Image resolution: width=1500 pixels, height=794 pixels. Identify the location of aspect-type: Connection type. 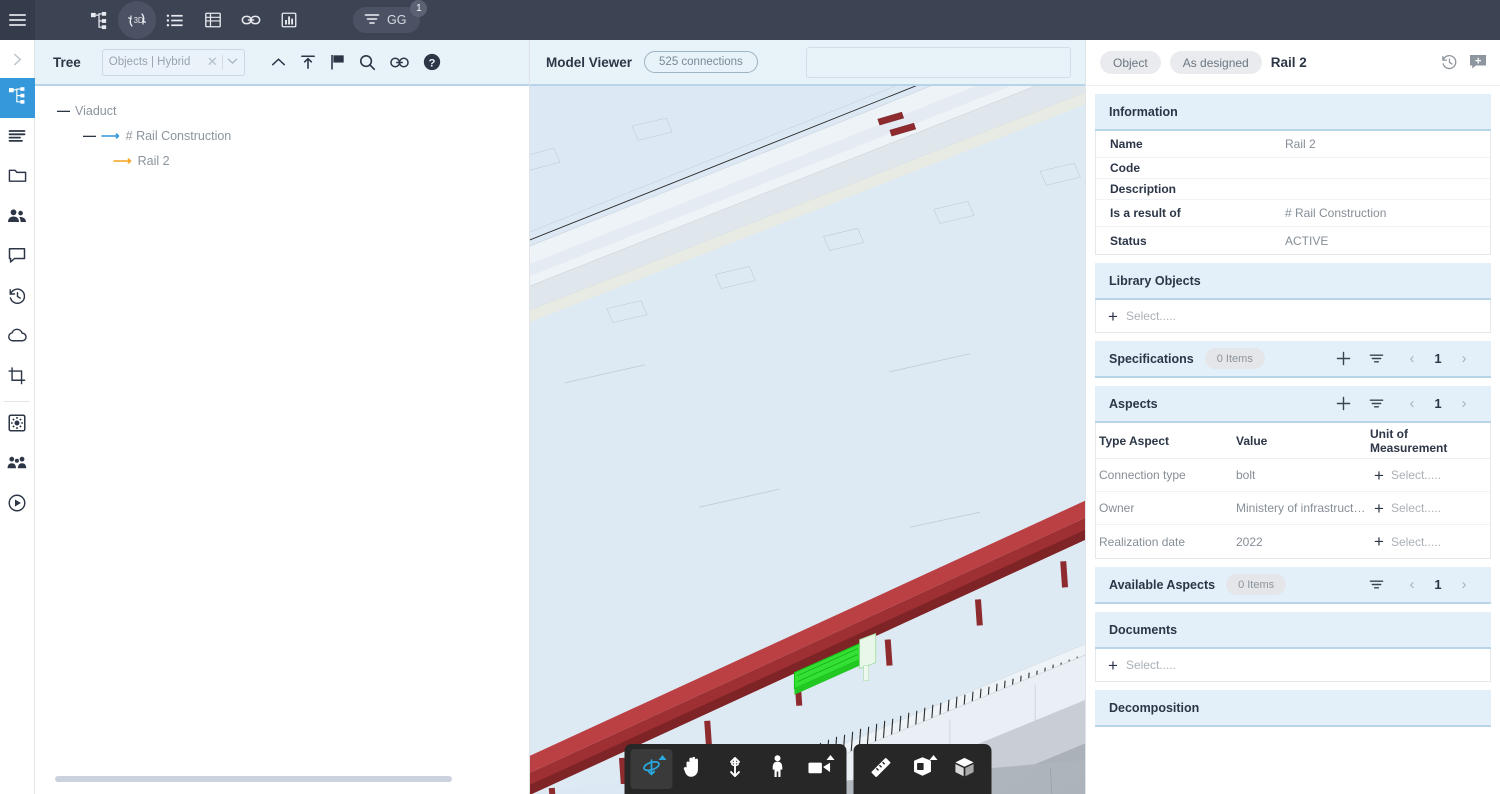
(1142, 475).